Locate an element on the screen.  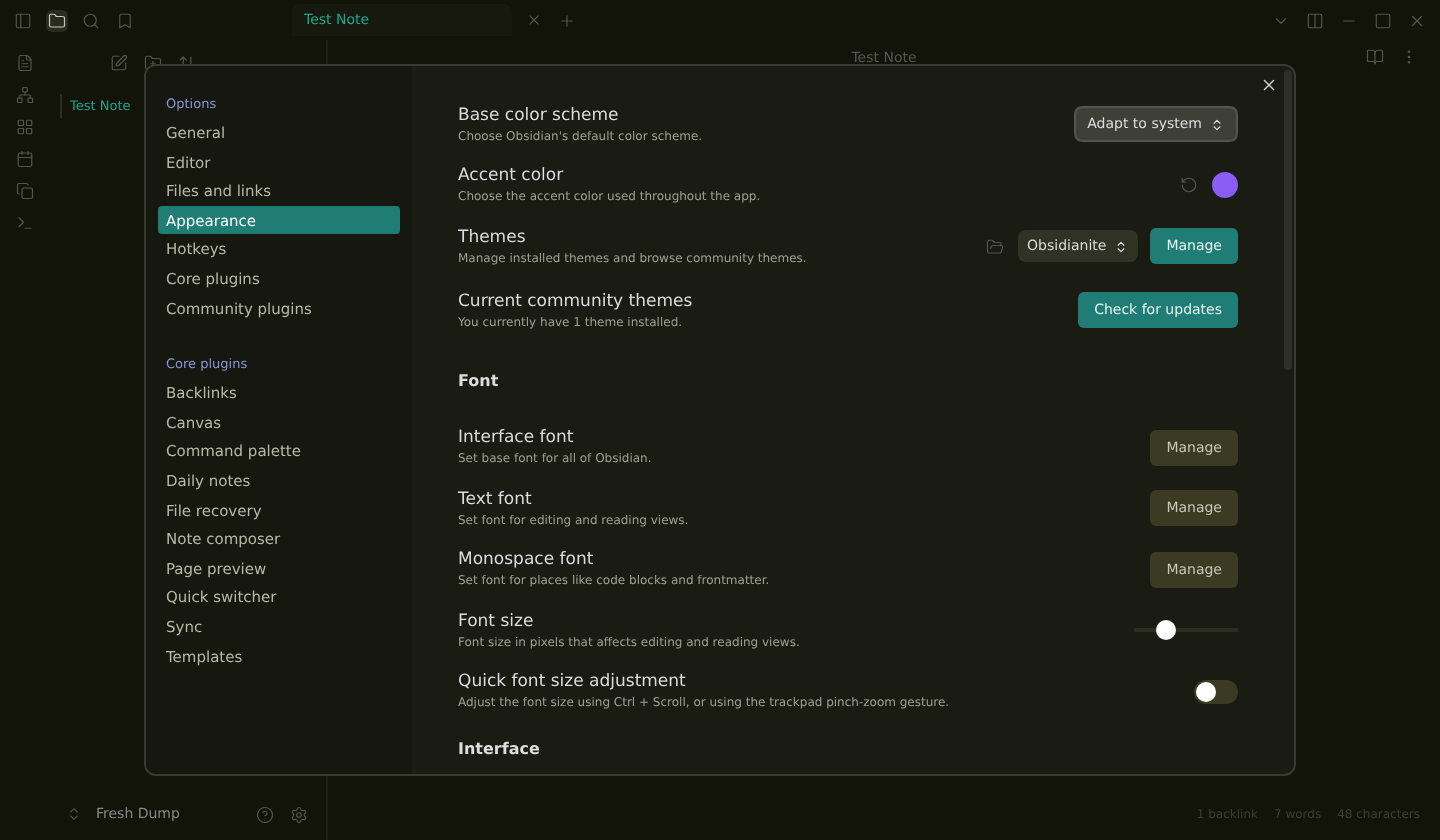
toggle-switch is located at coordinates (1216, 691).